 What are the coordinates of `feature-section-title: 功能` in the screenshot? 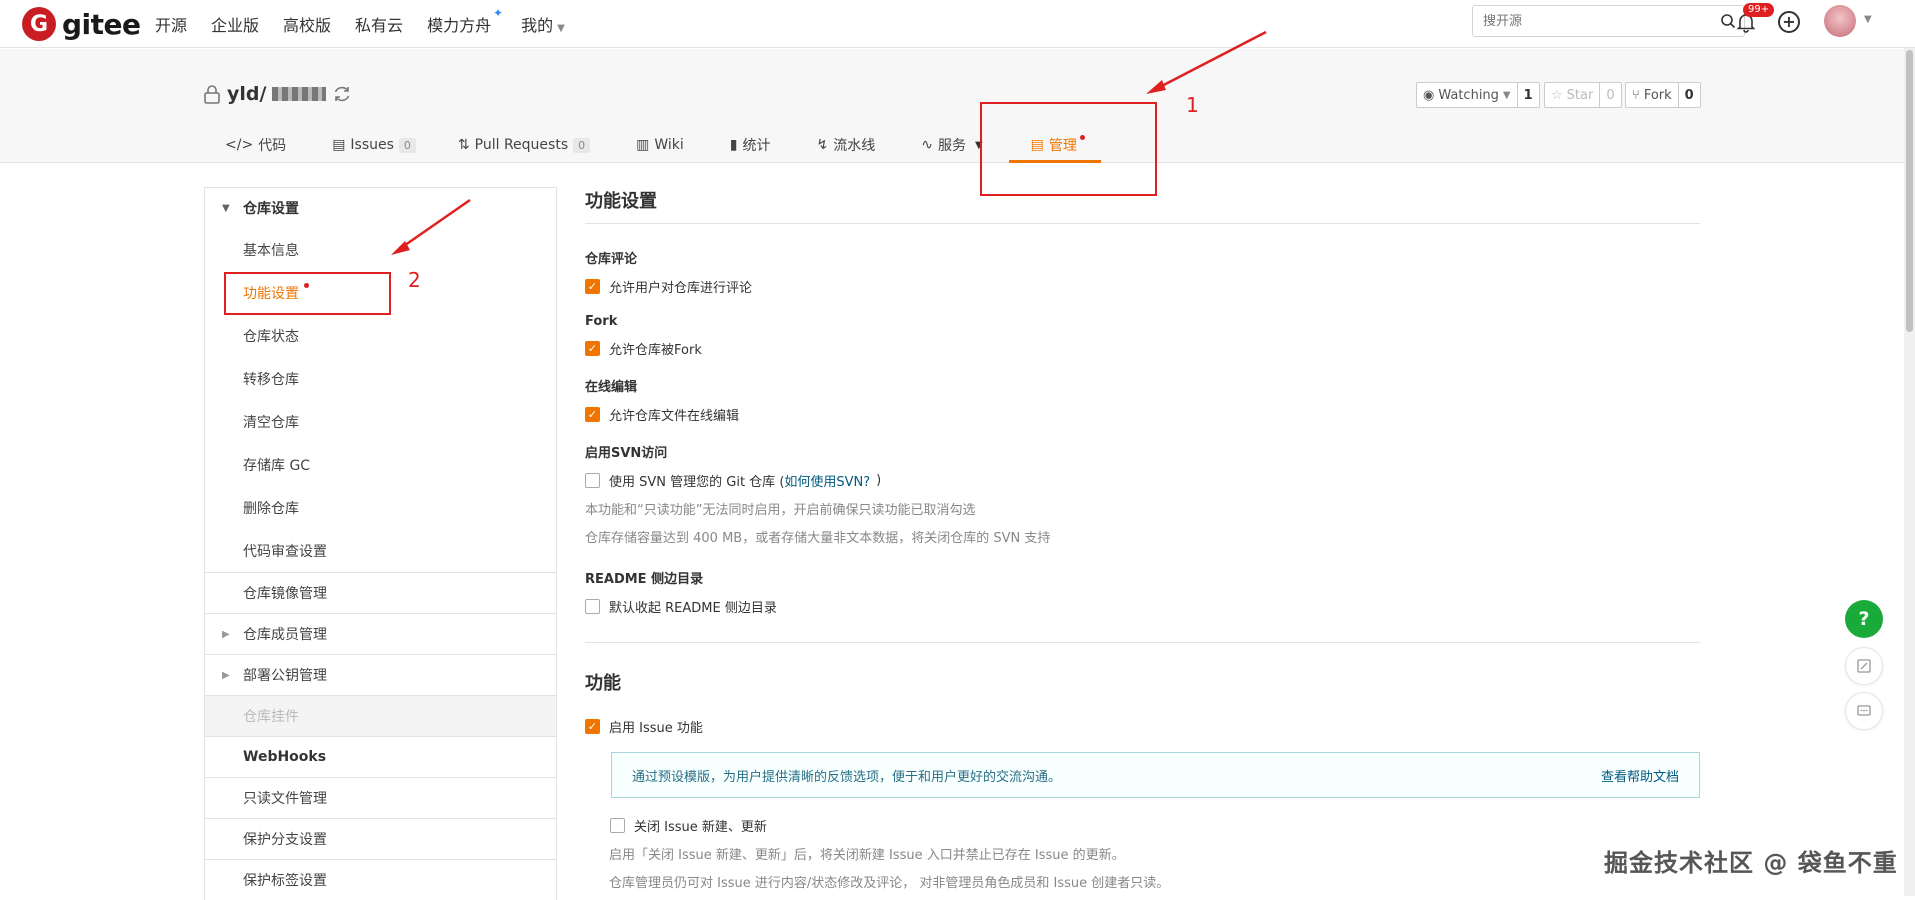 It's located at (603, 683).